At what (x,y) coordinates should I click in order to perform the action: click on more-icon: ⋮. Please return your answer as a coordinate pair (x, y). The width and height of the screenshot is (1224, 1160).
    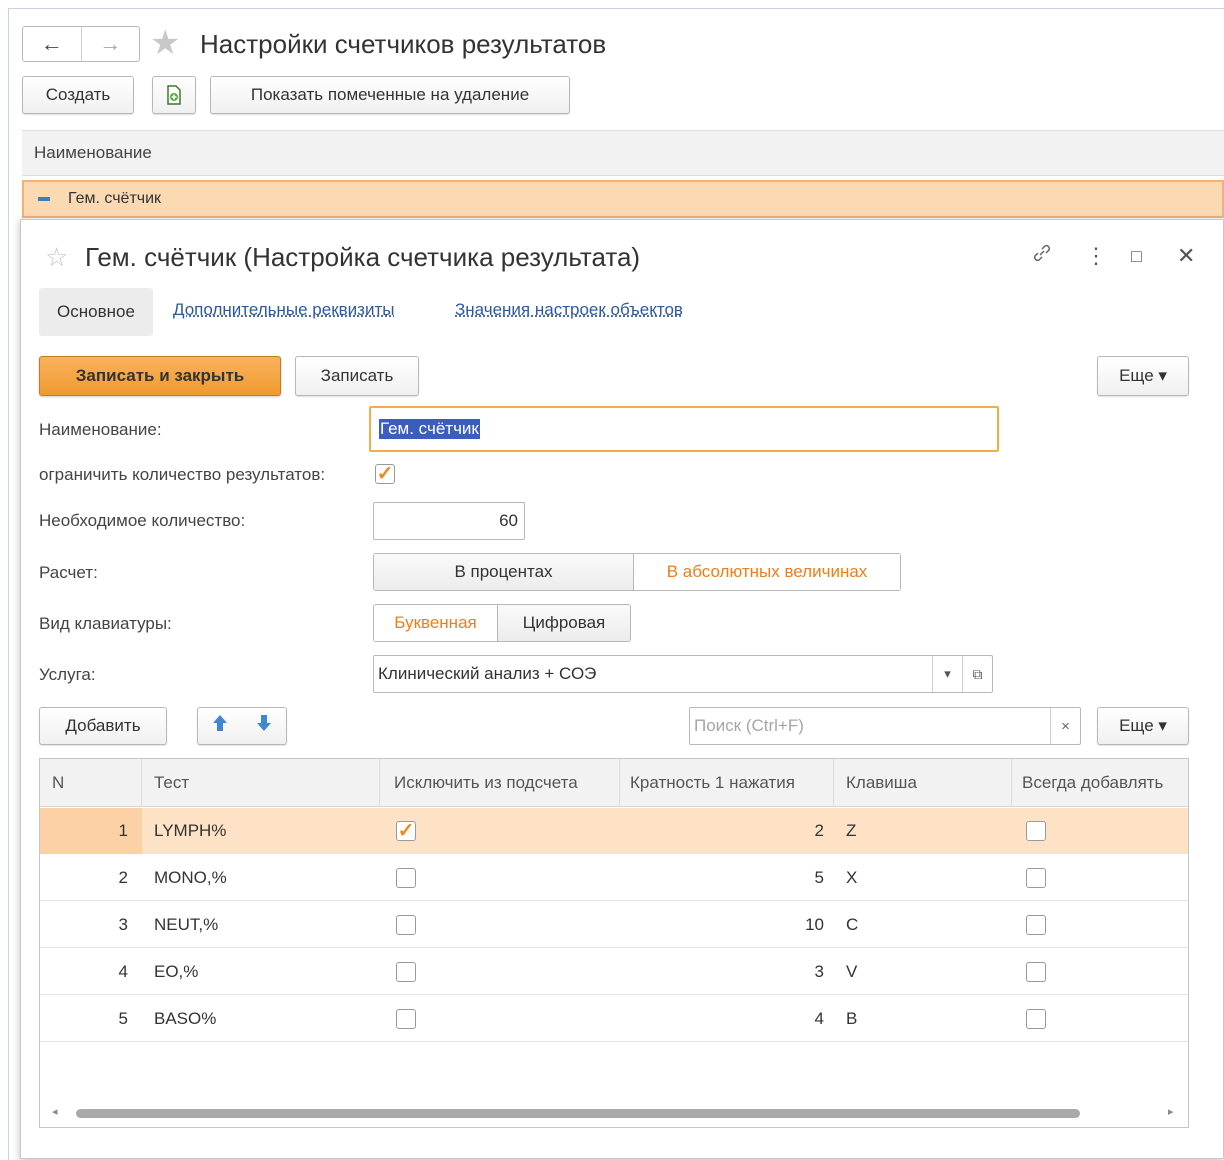
    Looking at the image, I should click on (1096, 256).